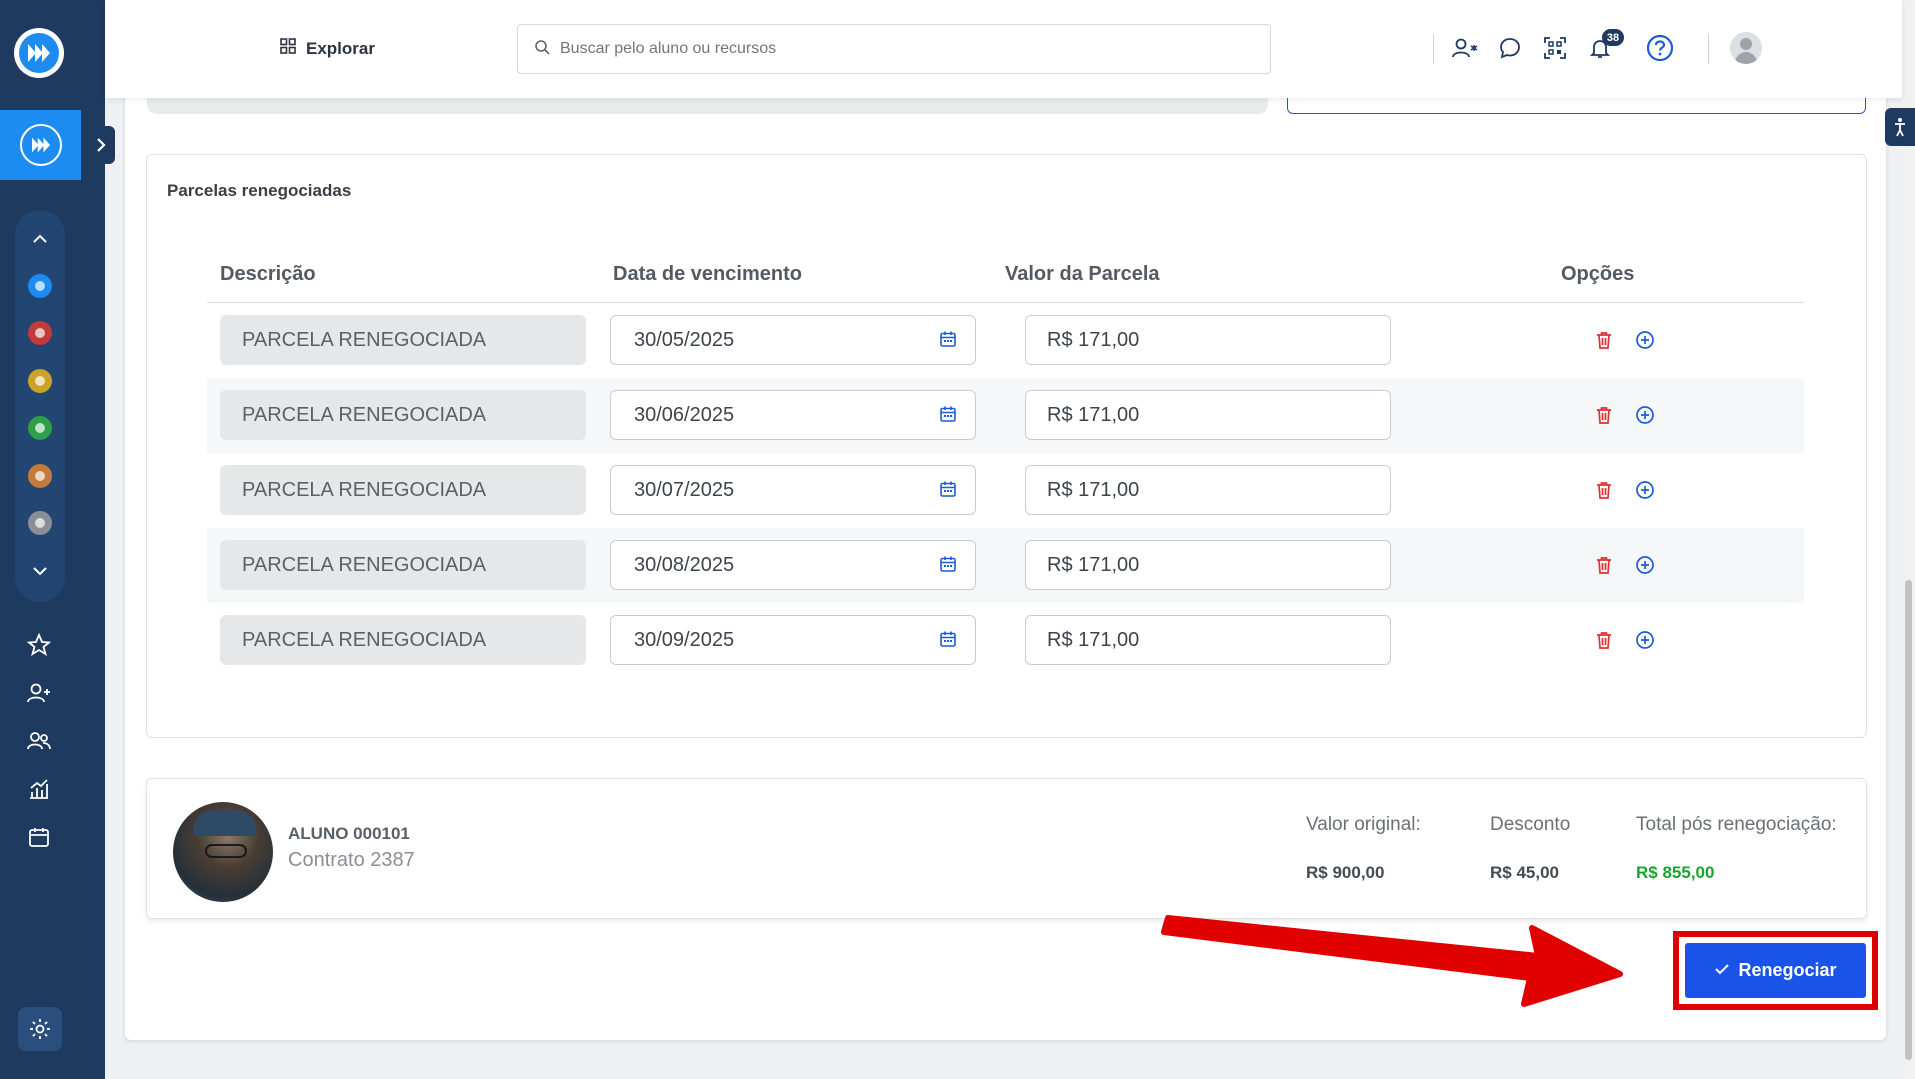  I want to click on unit-gray, so click(40, 523).